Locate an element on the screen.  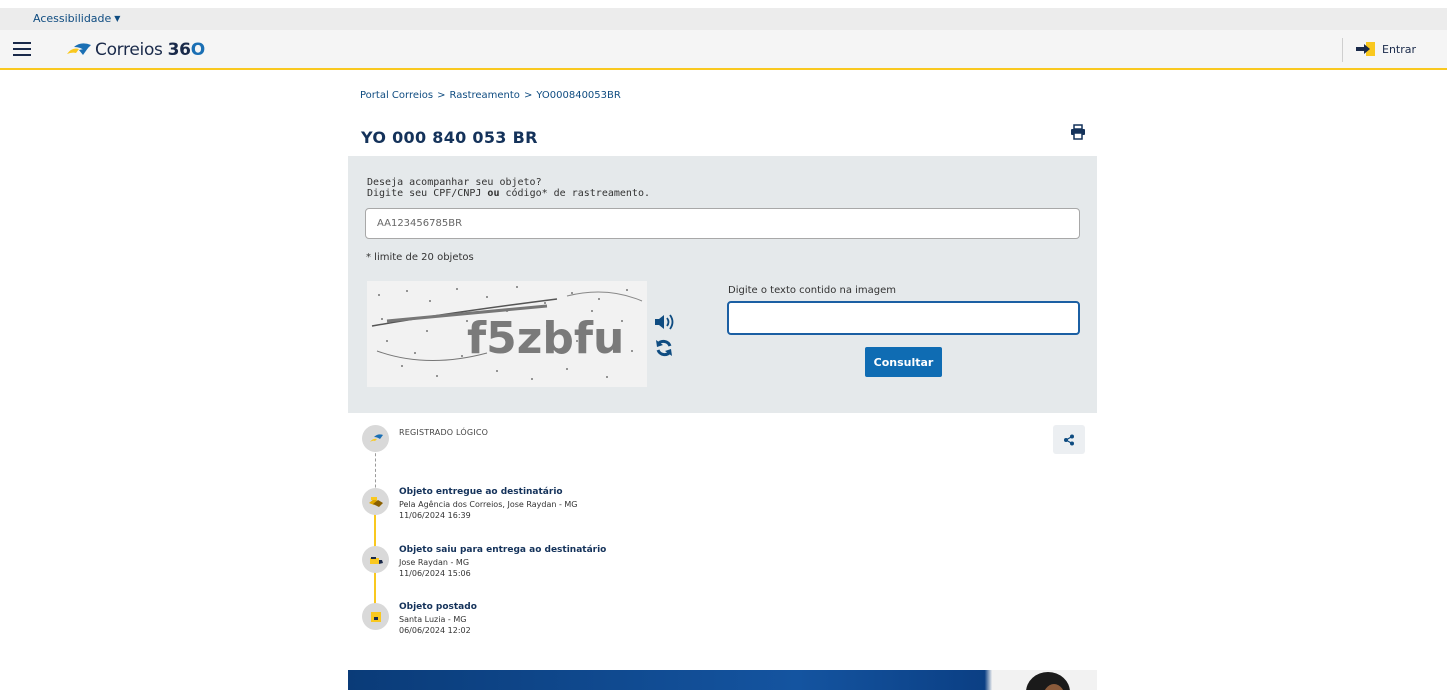
logo-number: 36O is located at coordinates (186, 50).